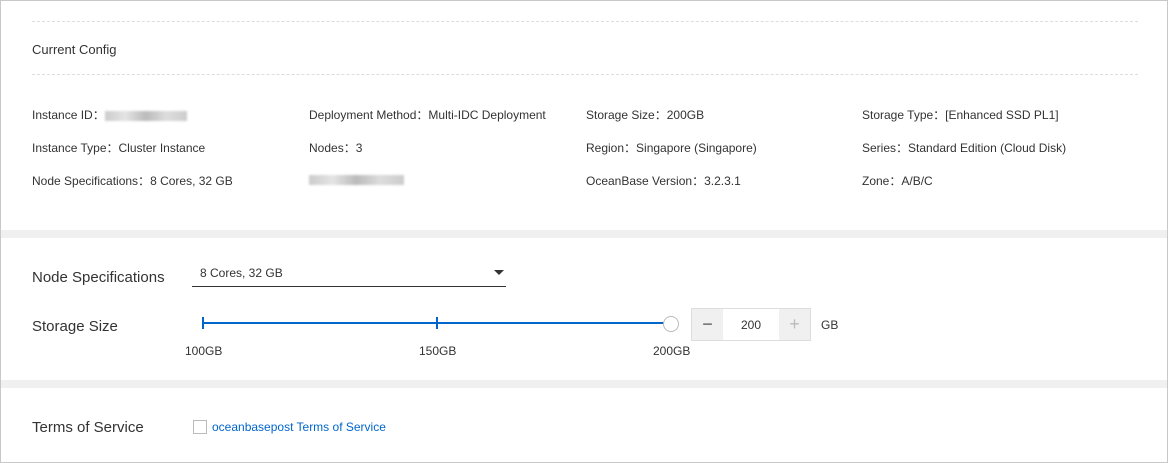  Describe the element at coordinates (707, 324) in the screenshot. I see `decrement-button: −` at that location.